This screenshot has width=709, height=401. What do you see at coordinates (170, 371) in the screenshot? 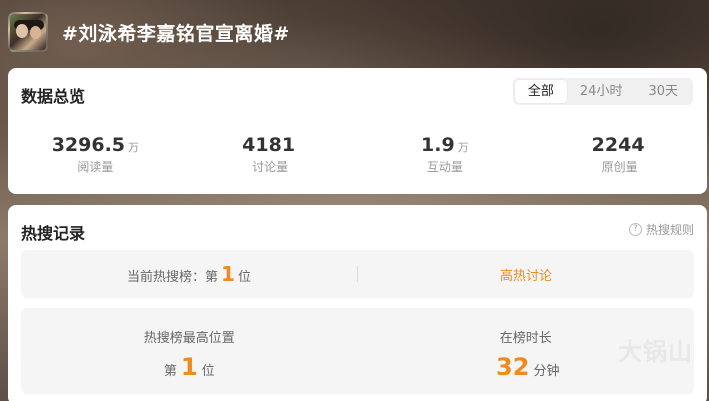
I see `peak-prefix: 第` at bounding box center [170, 371].